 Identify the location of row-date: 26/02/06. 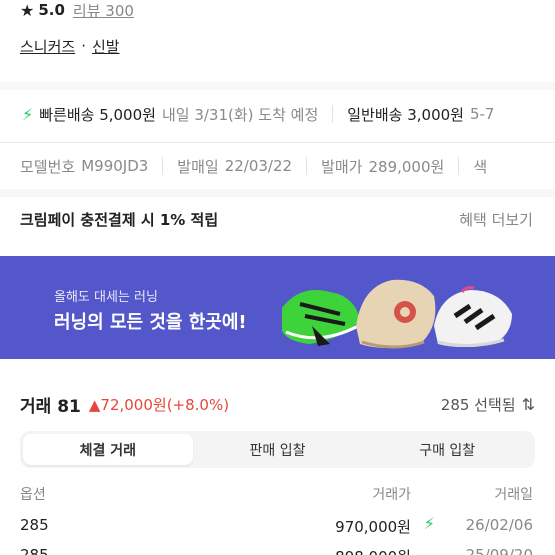
(499, 525).